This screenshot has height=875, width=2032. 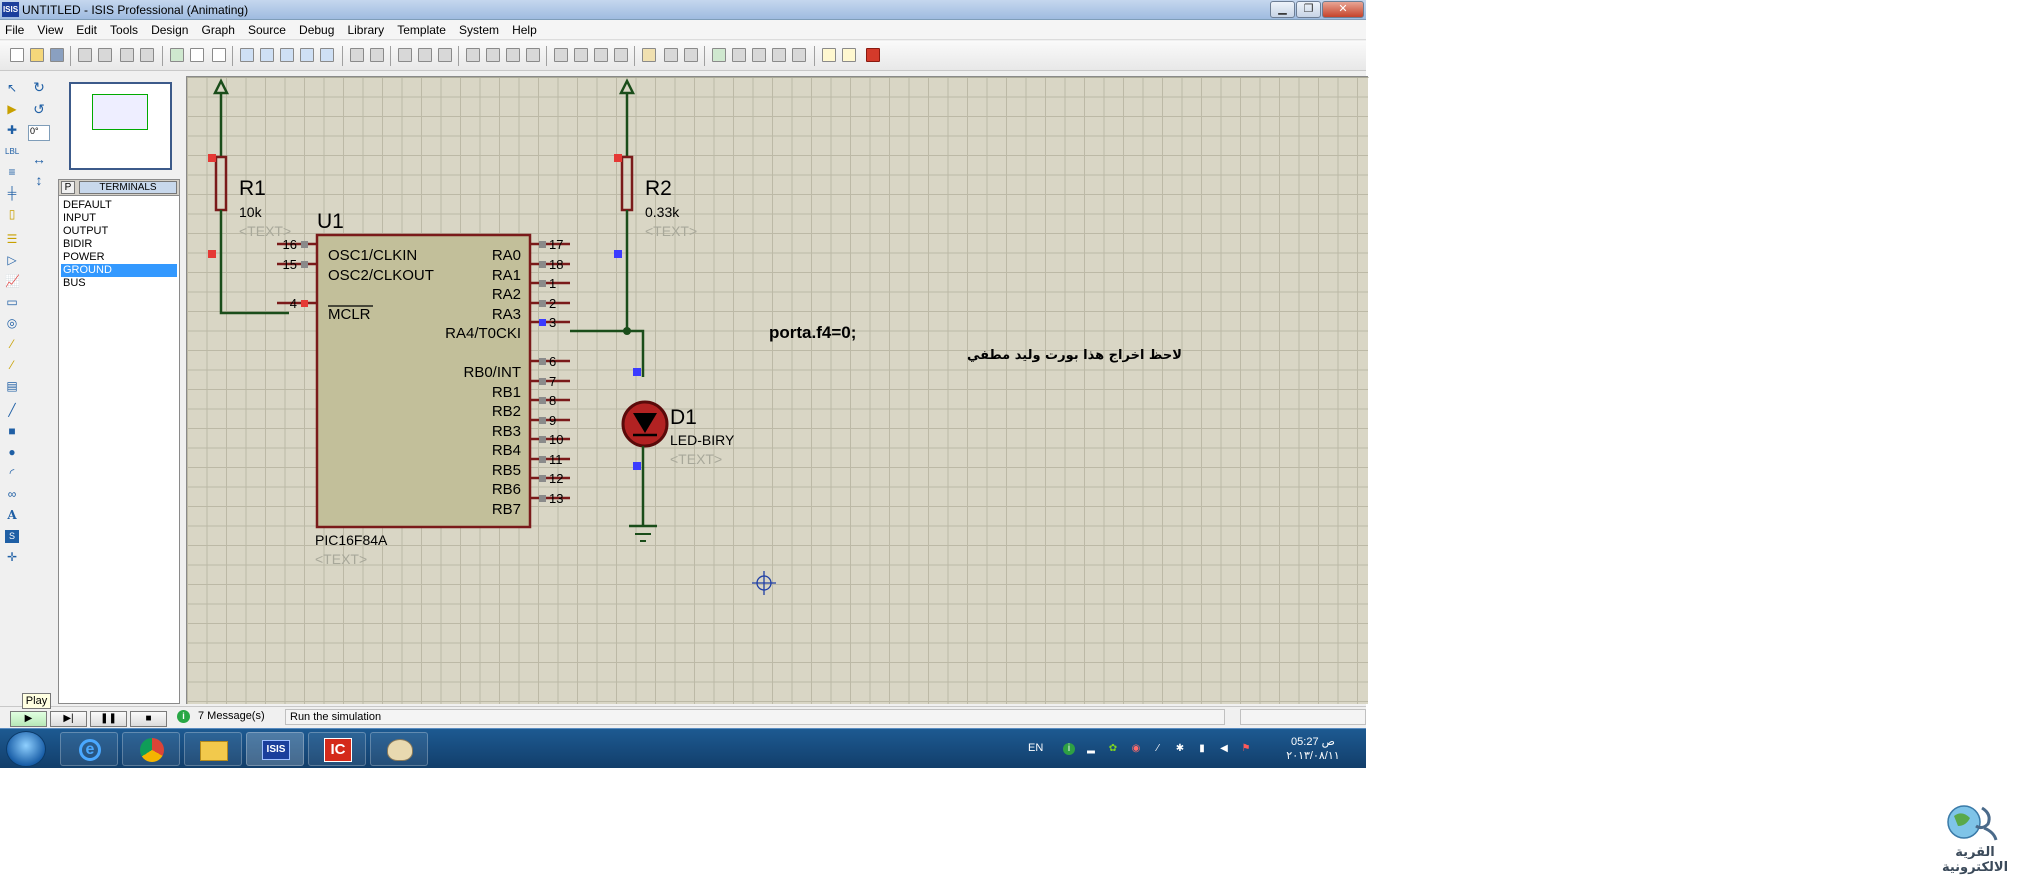 What do you see at coordinates (12, 536) in the screenshot?
I see `symbol-icon: S` at bounding box center [12, 536].